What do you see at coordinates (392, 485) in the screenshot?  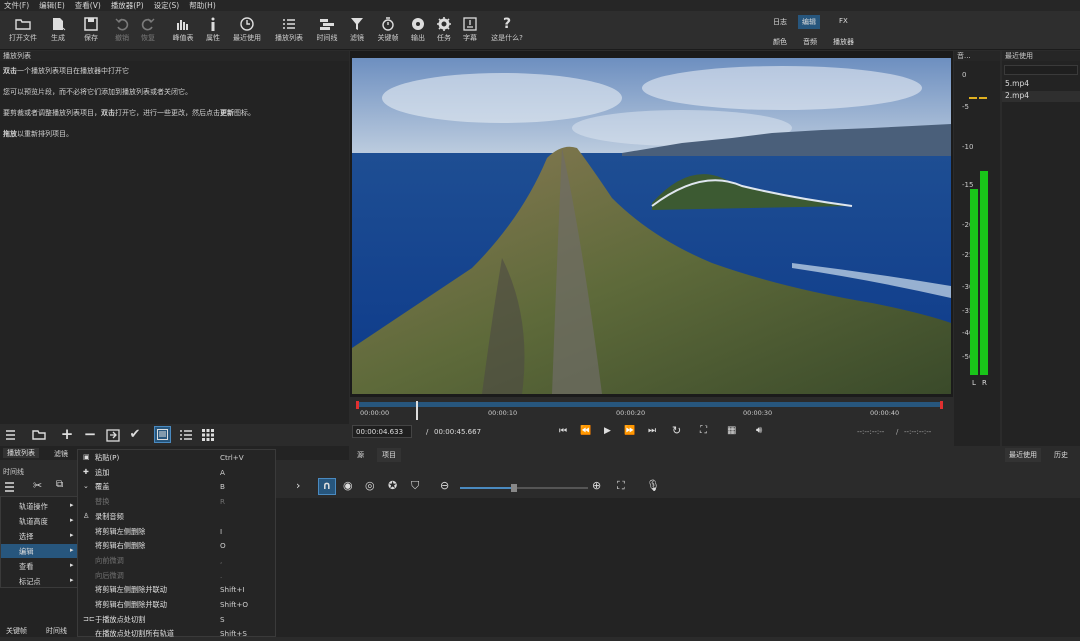 I see `ripple-all-icon: ✪` at bounding box center [392, 485].